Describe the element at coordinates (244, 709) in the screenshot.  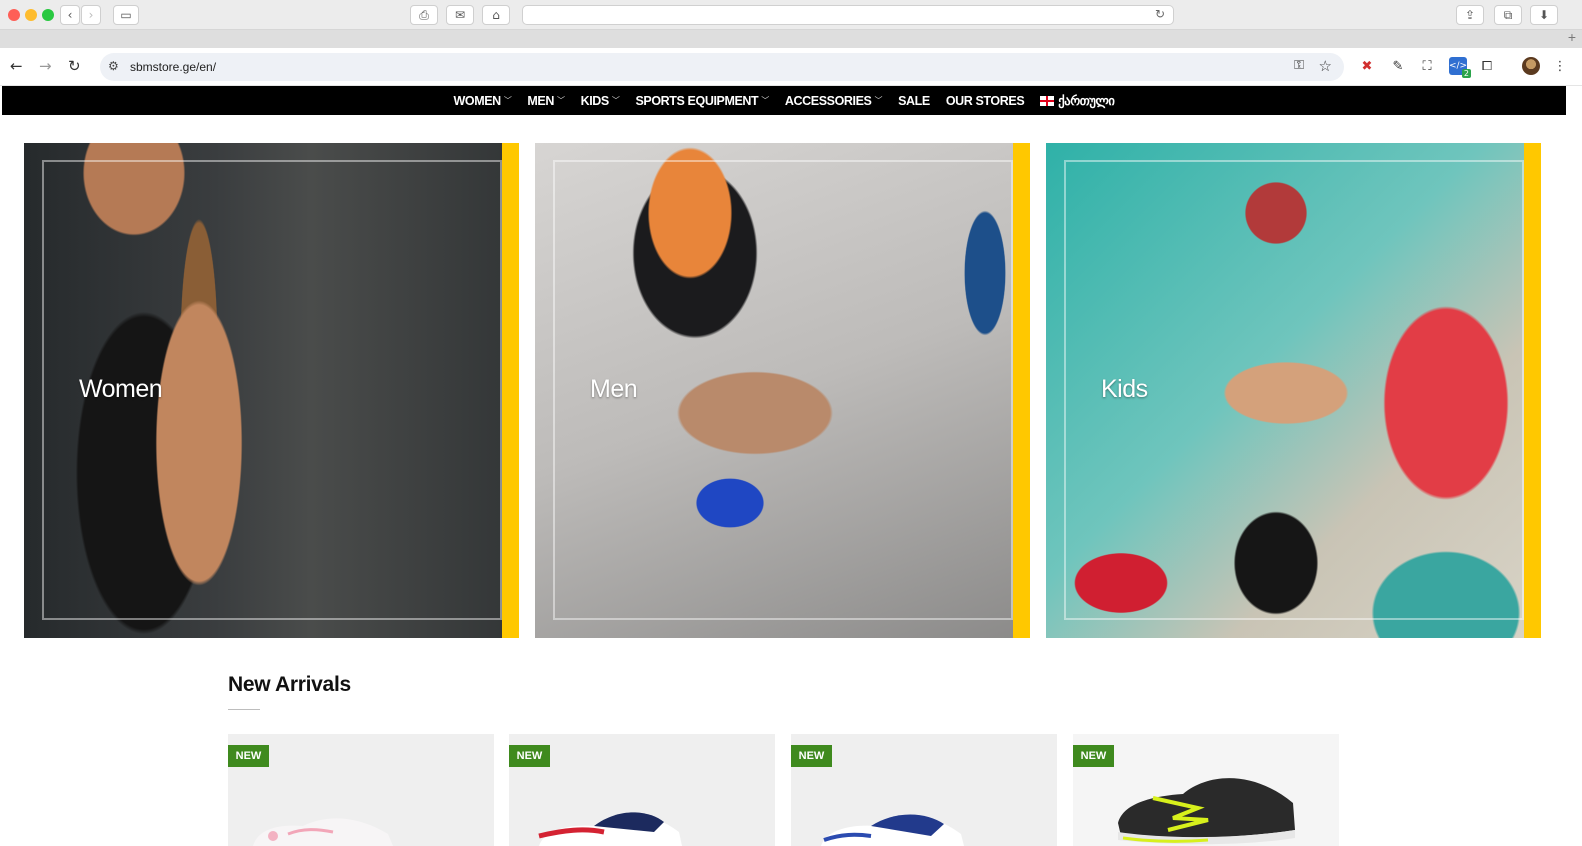
I see `title-underline` at that location.